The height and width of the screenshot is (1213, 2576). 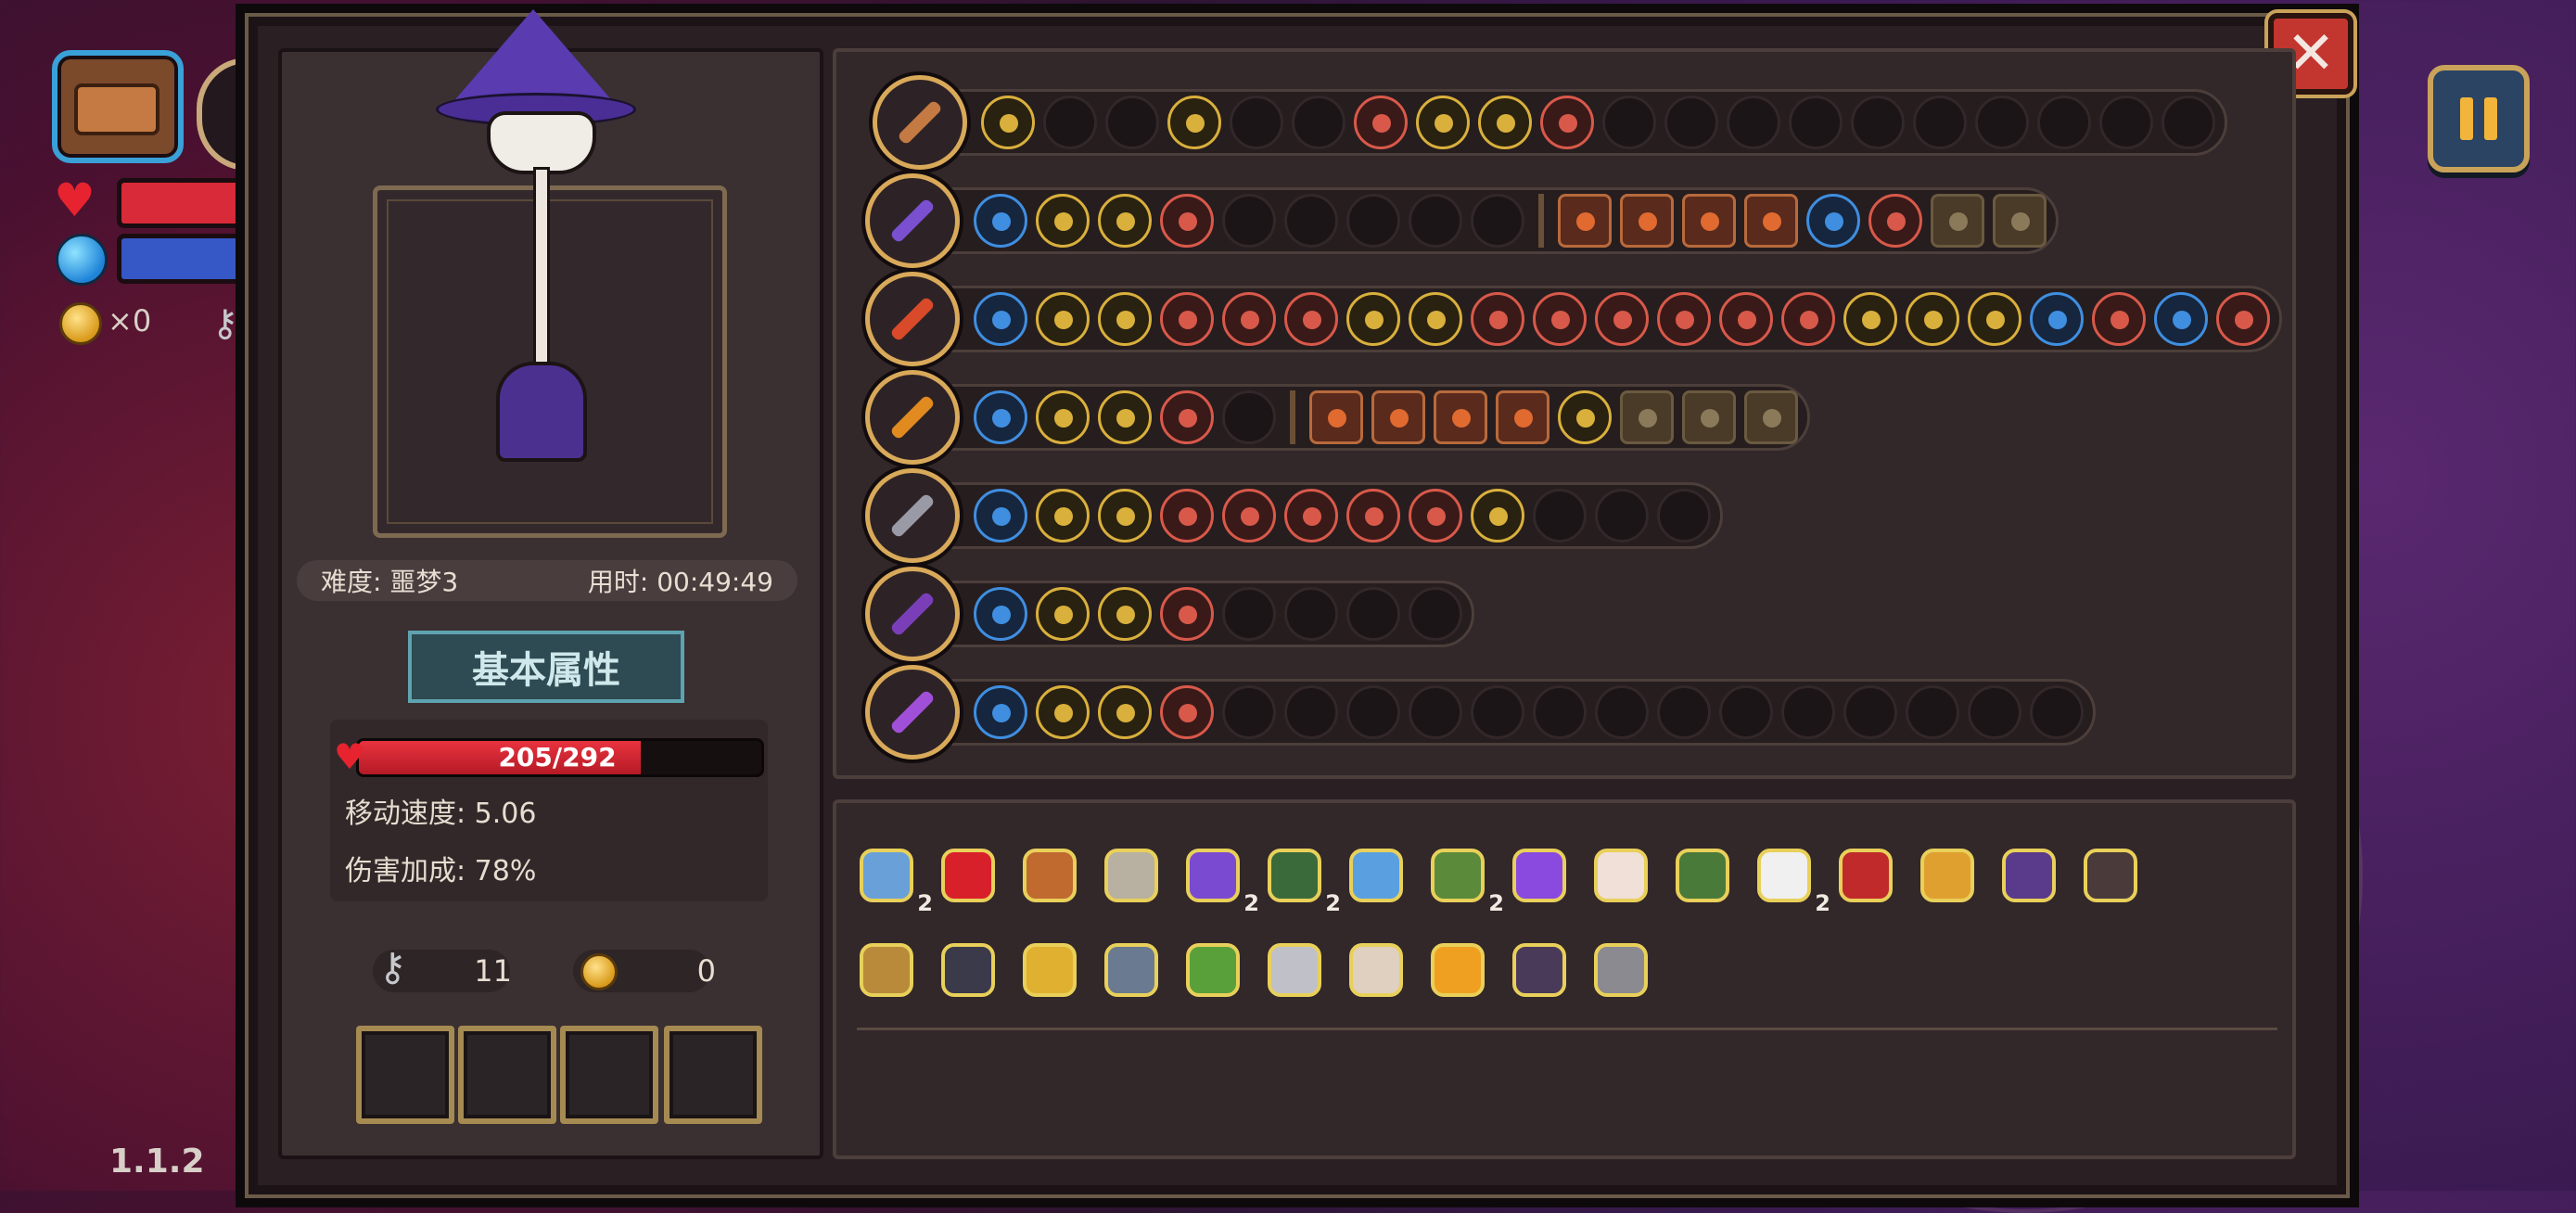 I want to click on candy-corn-icon, so click(x=1458, y=970).